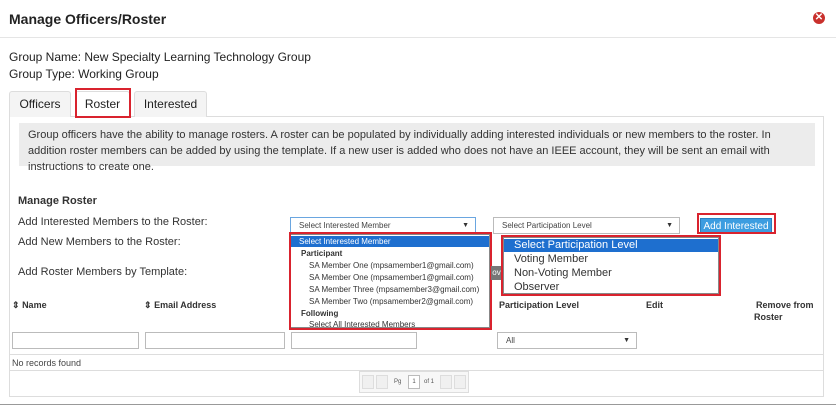  Describe the element at coordinates (547, 225) in the screenshot. I see `participation-select-value: Select Participation Level` at that location.